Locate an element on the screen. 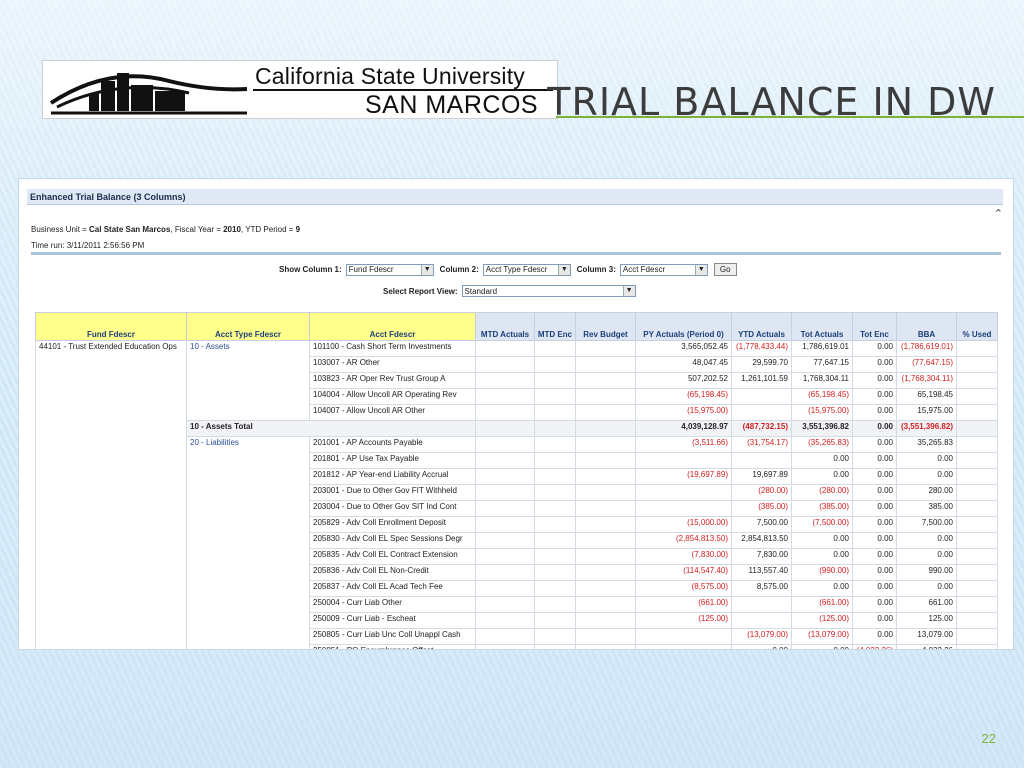  column-header: Acct Type Fdescr is located at coordinates (248, 326).